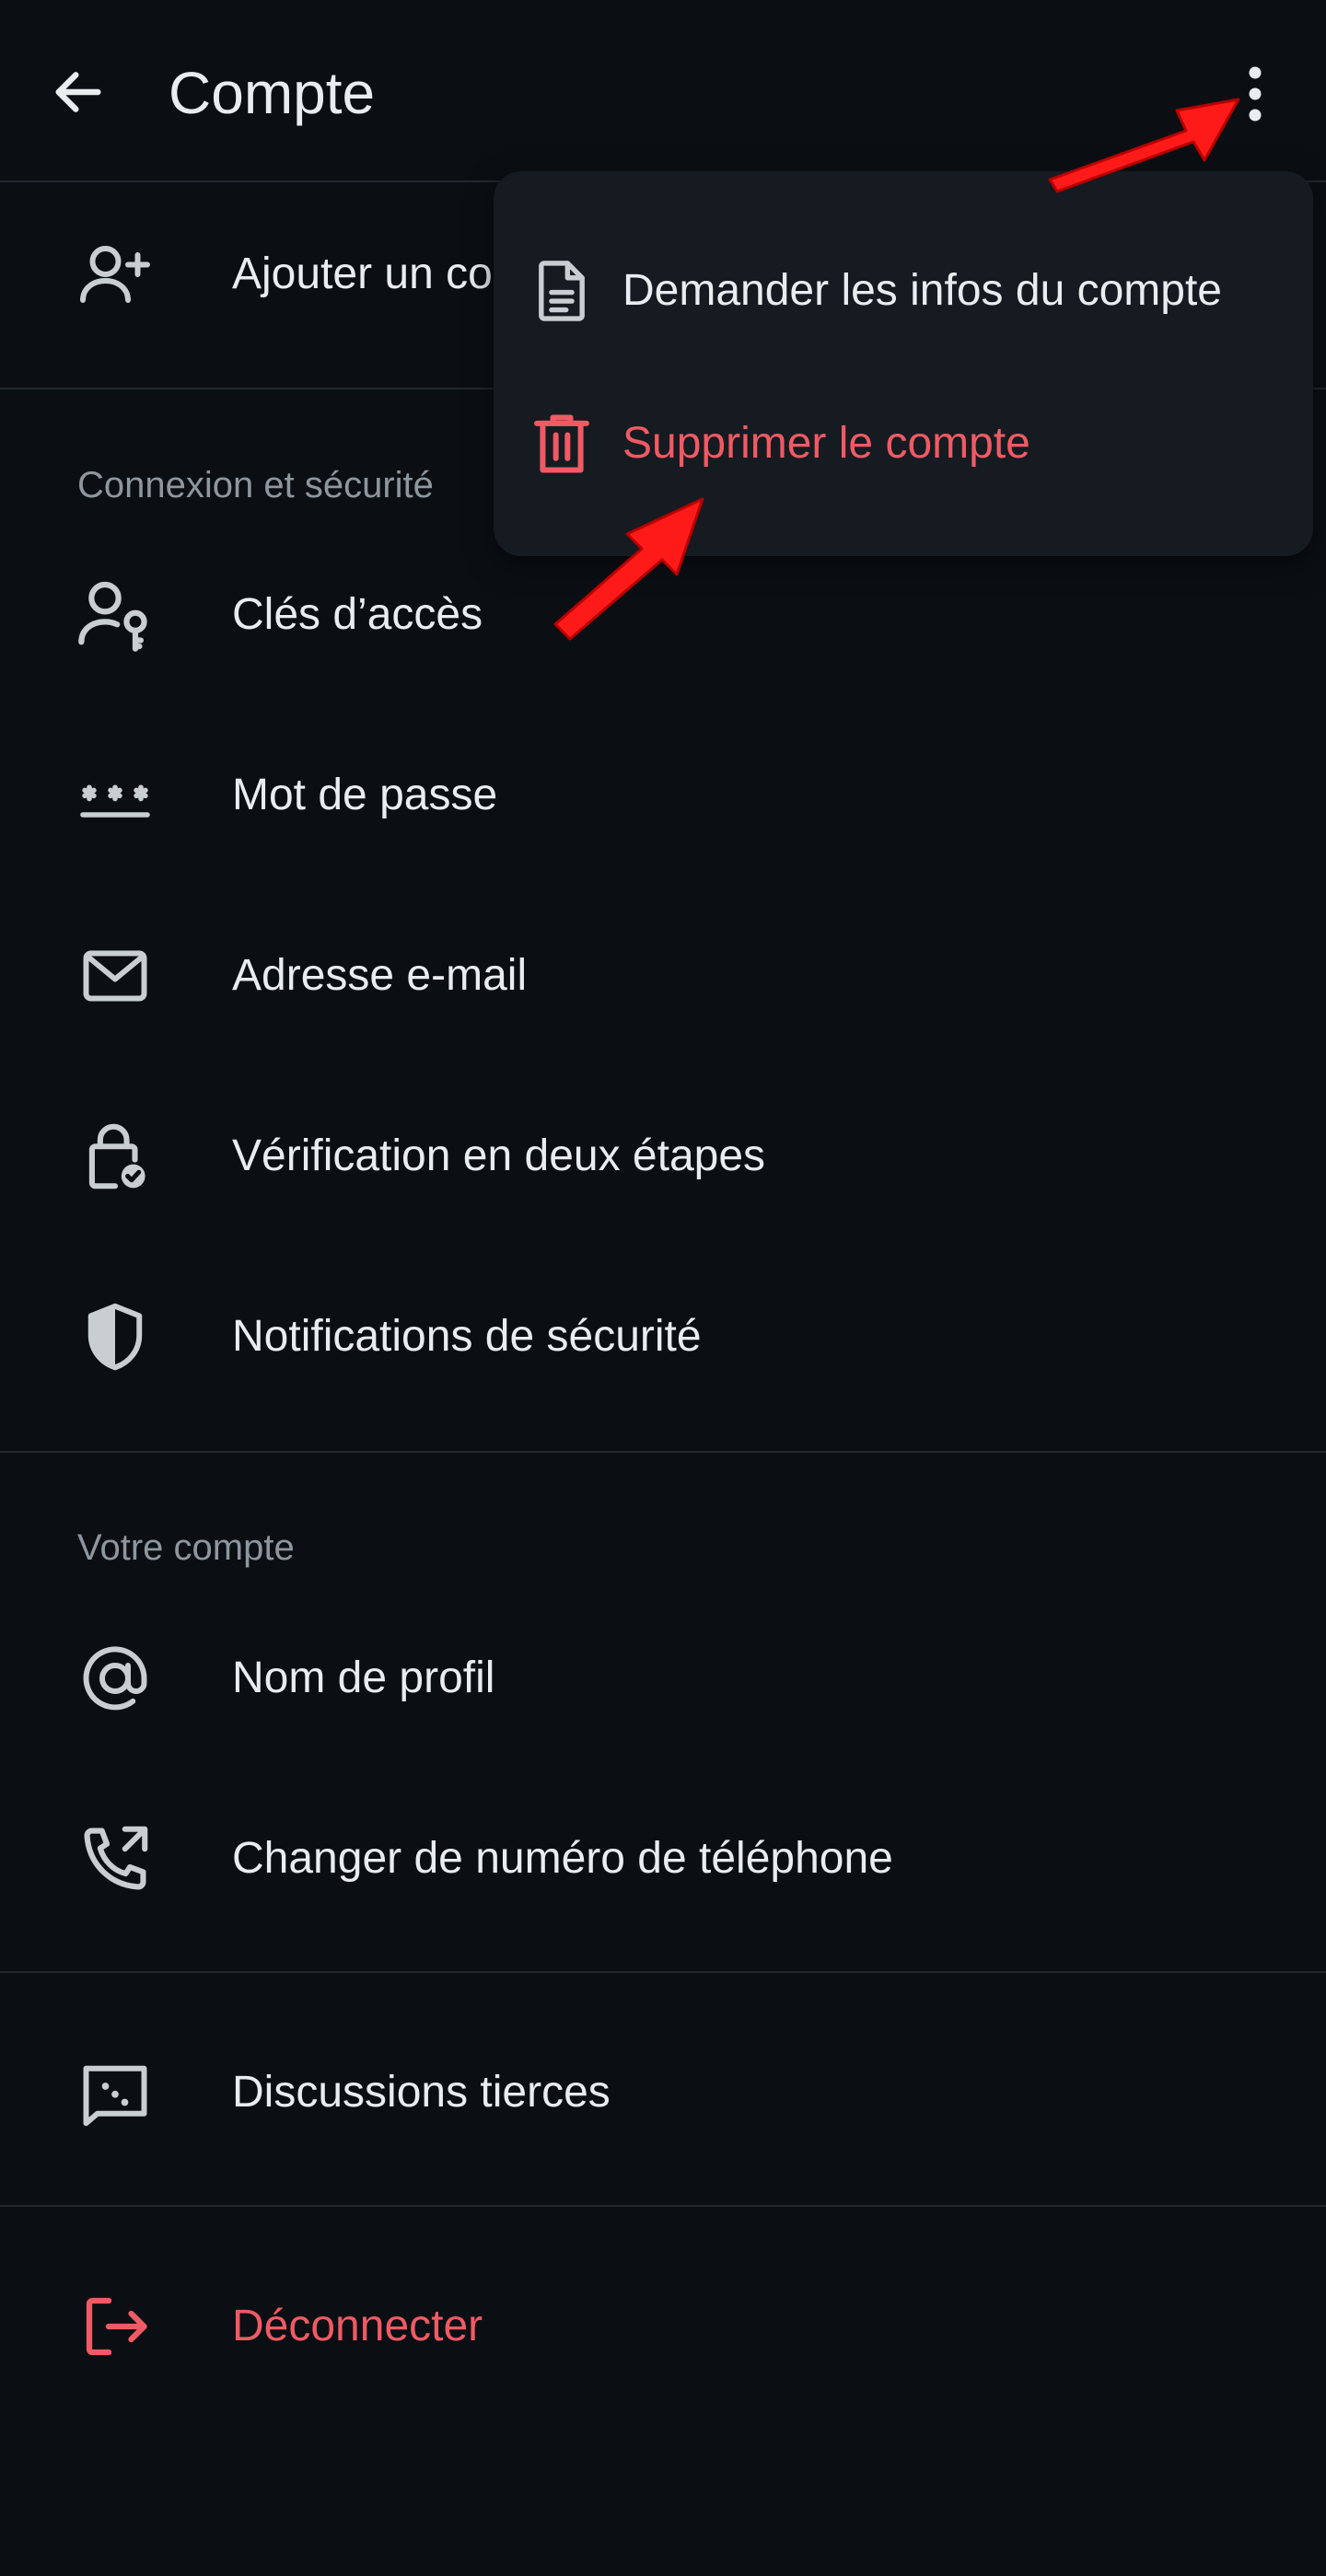  I want to click on back-button, so click(78, 92).